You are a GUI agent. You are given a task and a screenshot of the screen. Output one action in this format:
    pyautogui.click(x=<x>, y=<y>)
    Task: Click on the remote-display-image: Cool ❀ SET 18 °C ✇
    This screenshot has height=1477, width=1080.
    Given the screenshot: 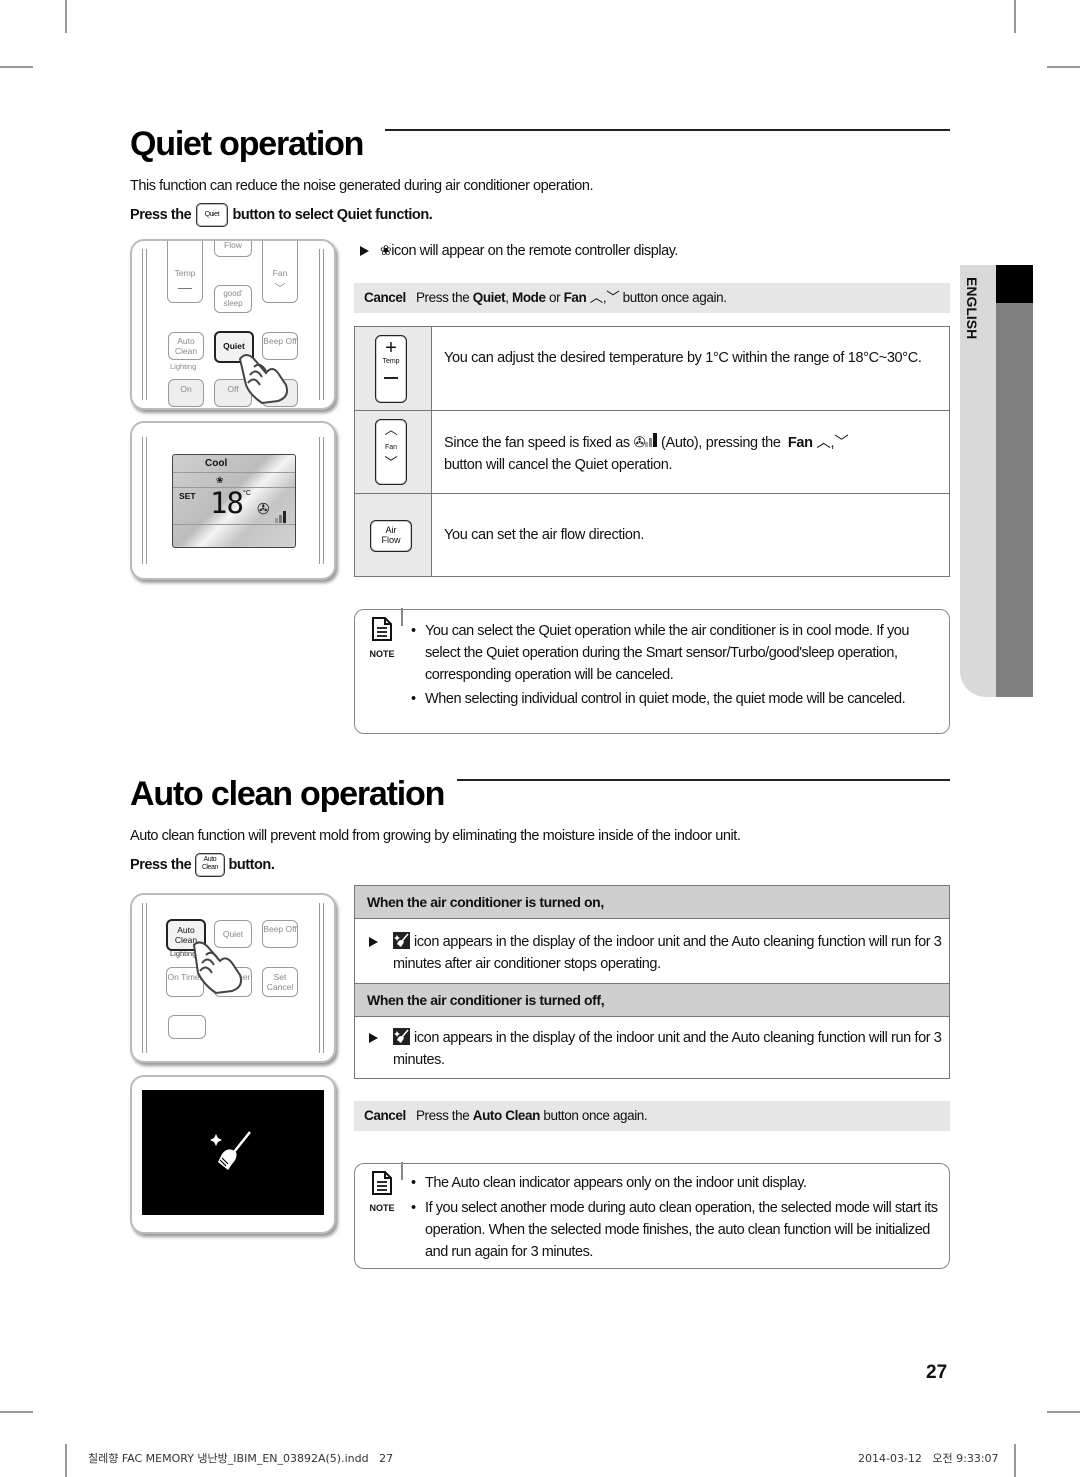 What is the action you would take?
    pyautogui.click(x=233, y=500)
    